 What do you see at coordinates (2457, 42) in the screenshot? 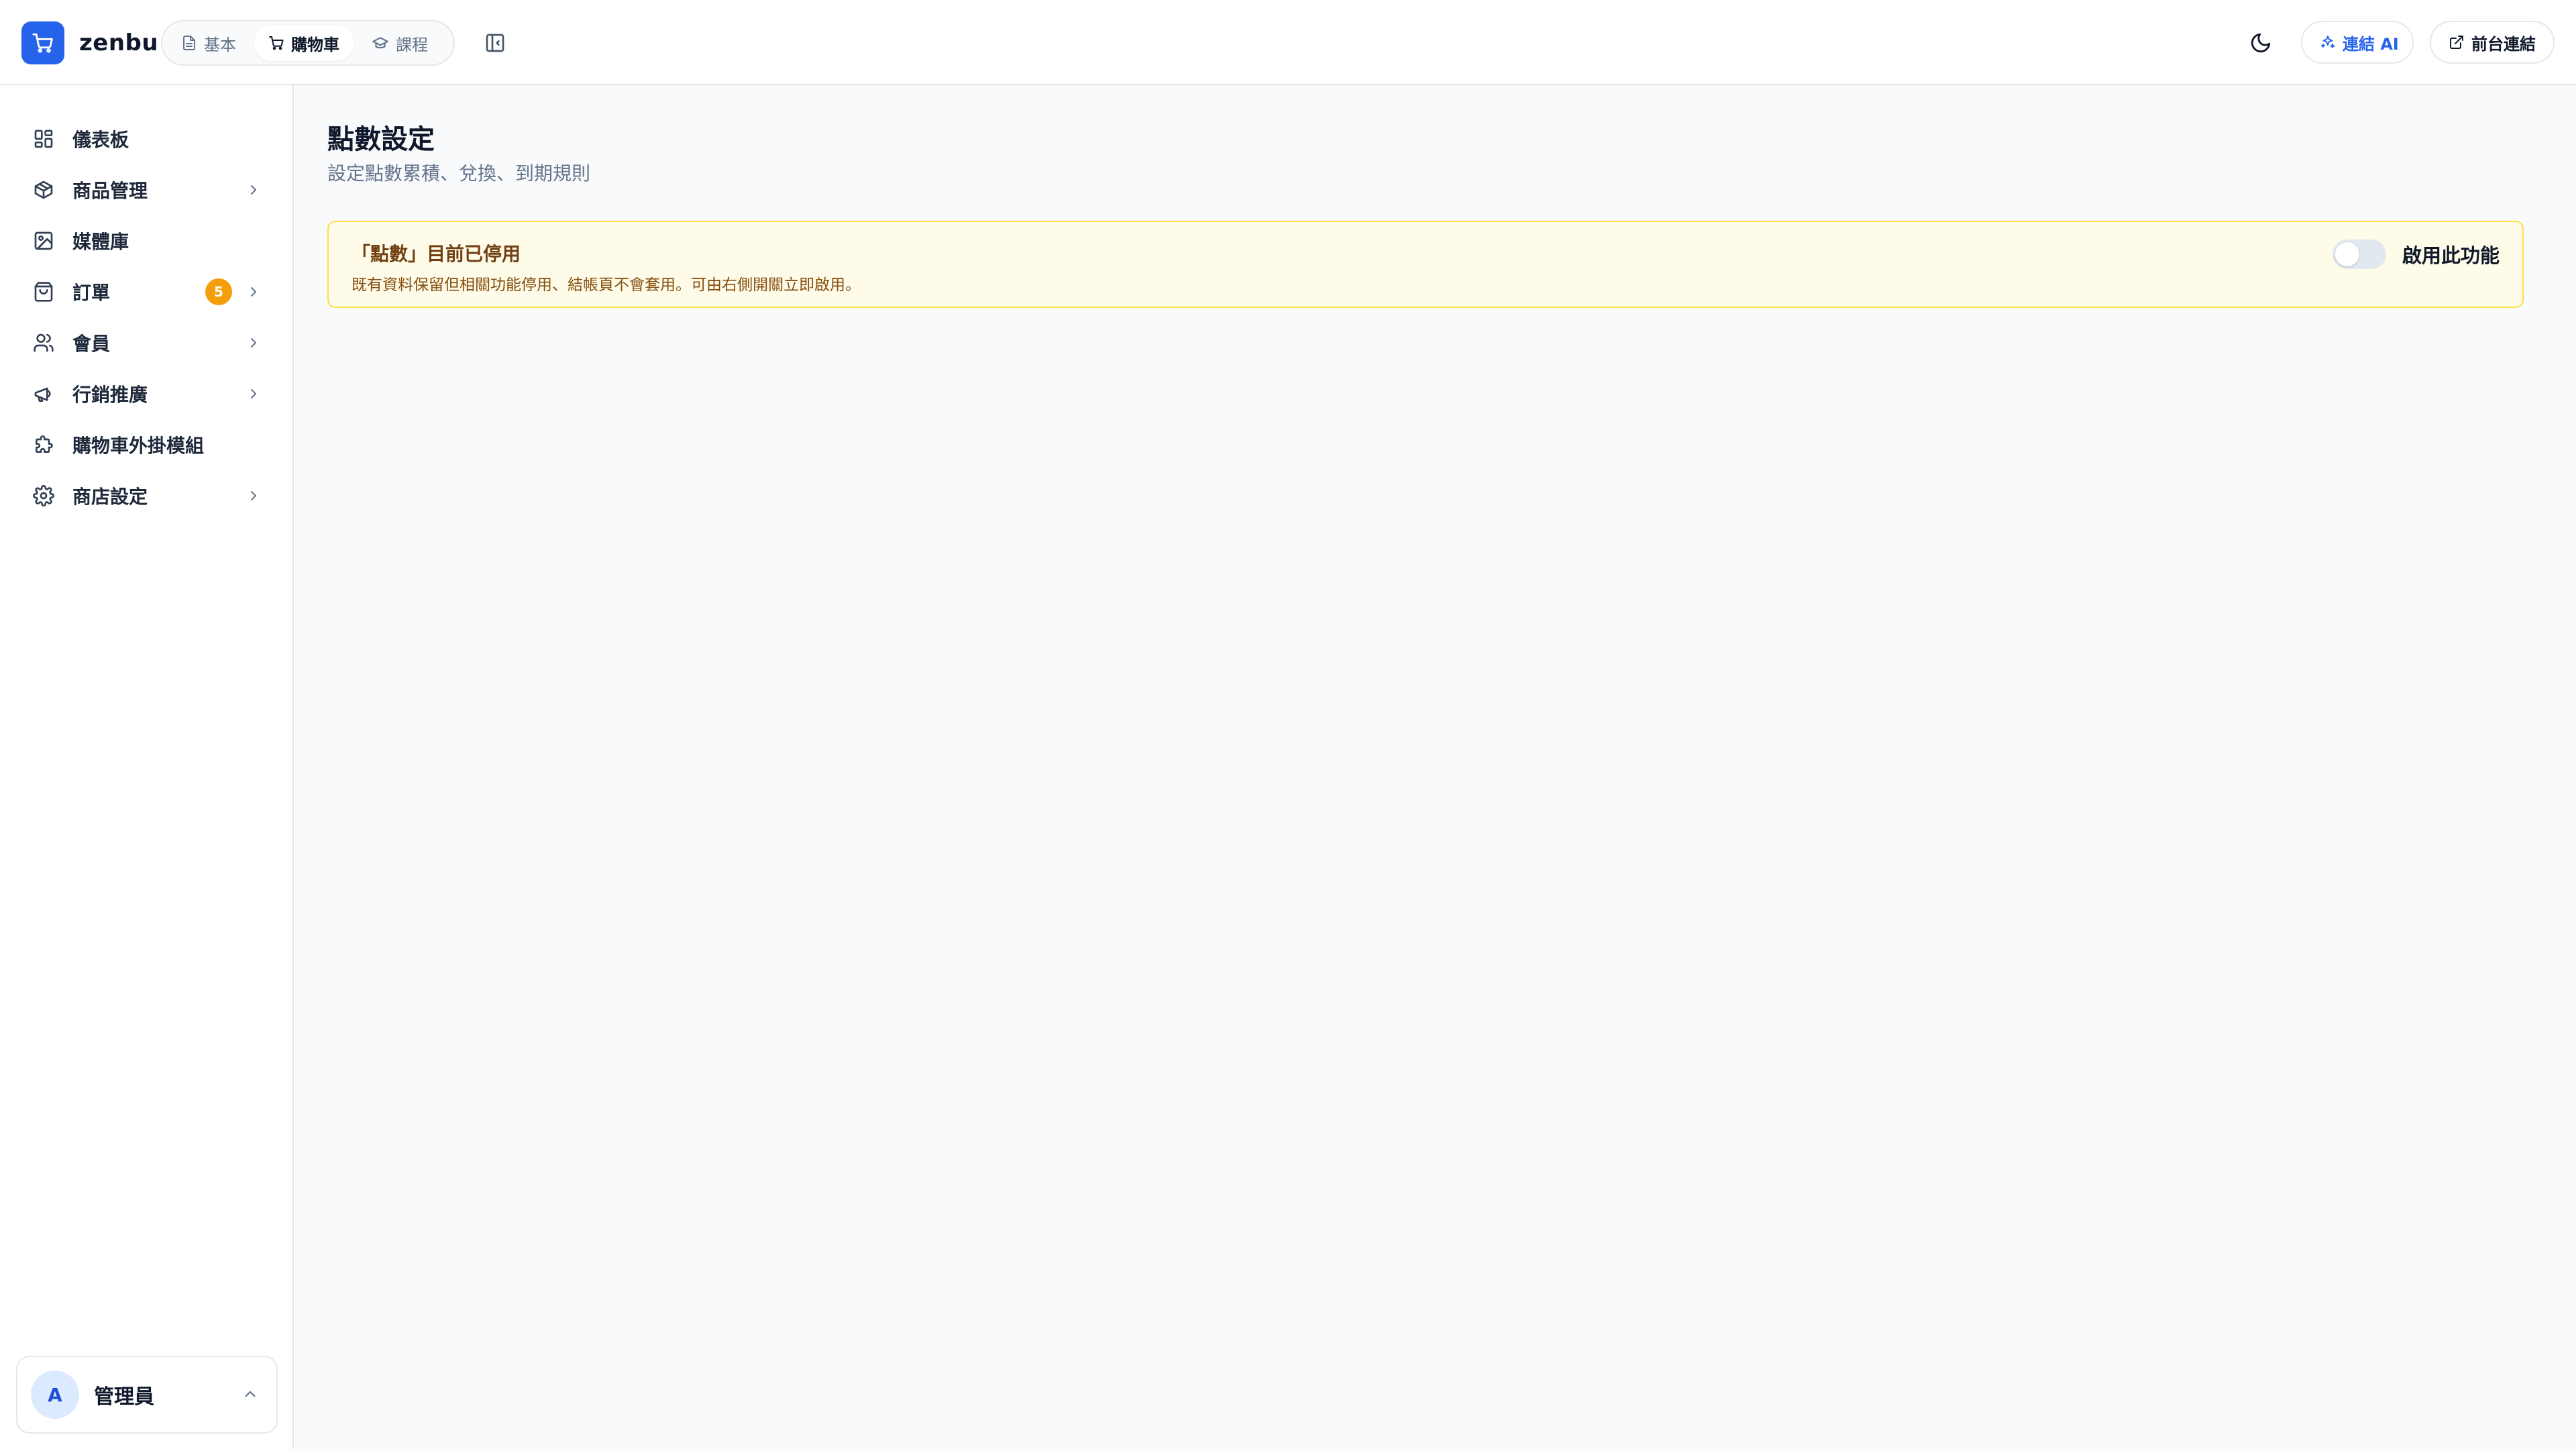
I see `external-link-icon` at bounding box center [2457, 42].